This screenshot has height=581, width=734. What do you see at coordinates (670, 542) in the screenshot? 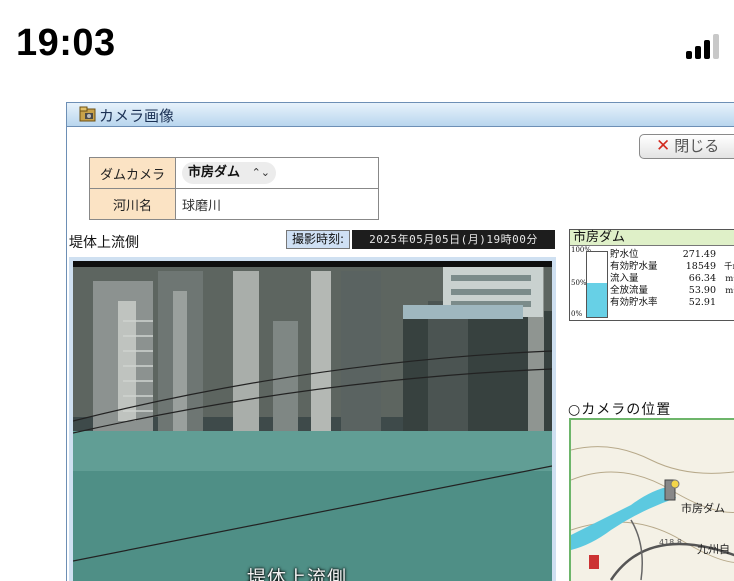
I see `map-label-elevation: 418.8` at bounding box center [670, 542].